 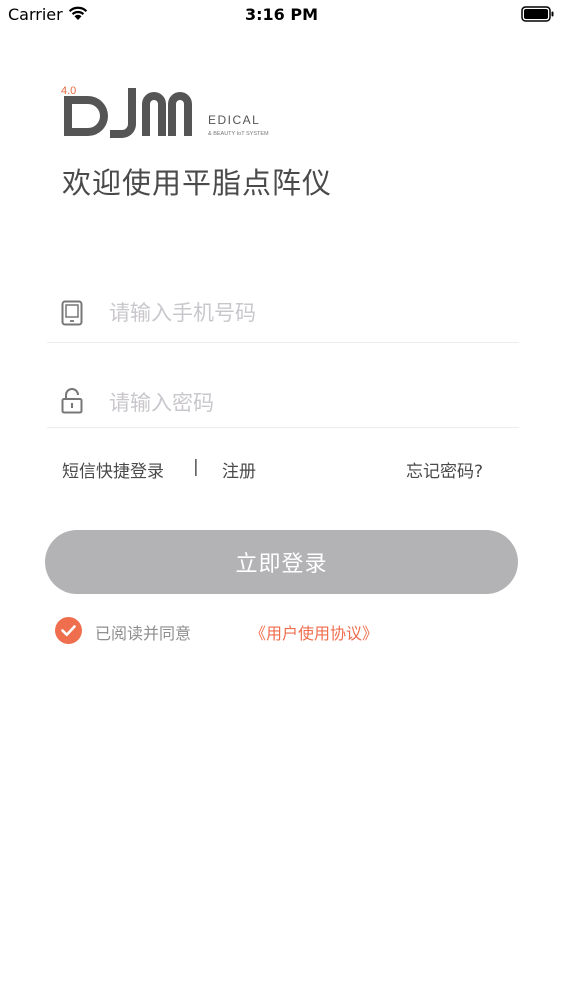 I want to click on user-agreement-link: 《用户使用协议》, so click(x=314, y=632).